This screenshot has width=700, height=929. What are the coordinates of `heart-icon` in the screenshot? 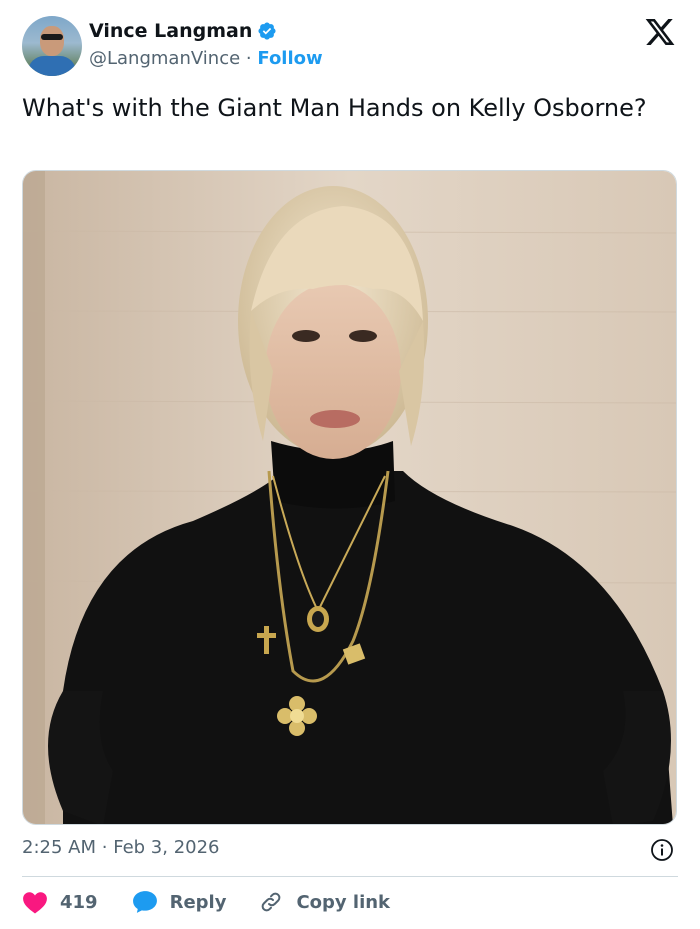 It's located at (35, 903).